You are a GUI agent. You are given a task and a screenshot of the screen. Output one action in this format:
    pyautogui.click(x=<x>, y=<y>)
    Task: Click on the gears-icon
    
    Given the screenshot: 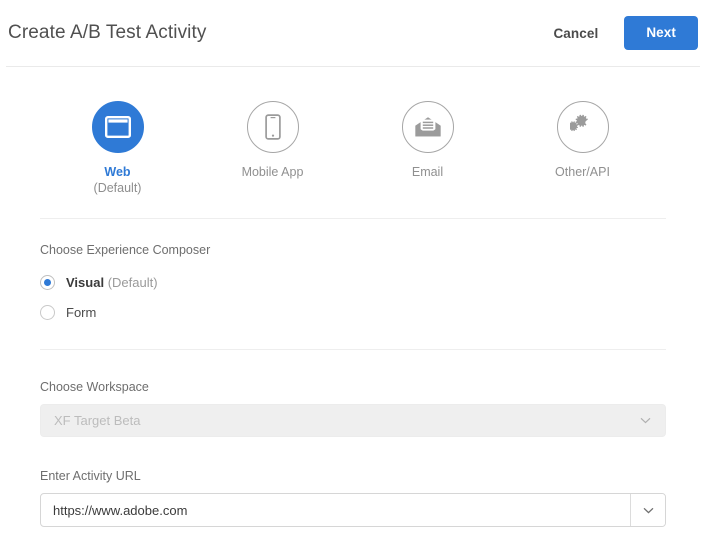 What is the action you would take?
    pyautogui.click(x=582, y=127)
    